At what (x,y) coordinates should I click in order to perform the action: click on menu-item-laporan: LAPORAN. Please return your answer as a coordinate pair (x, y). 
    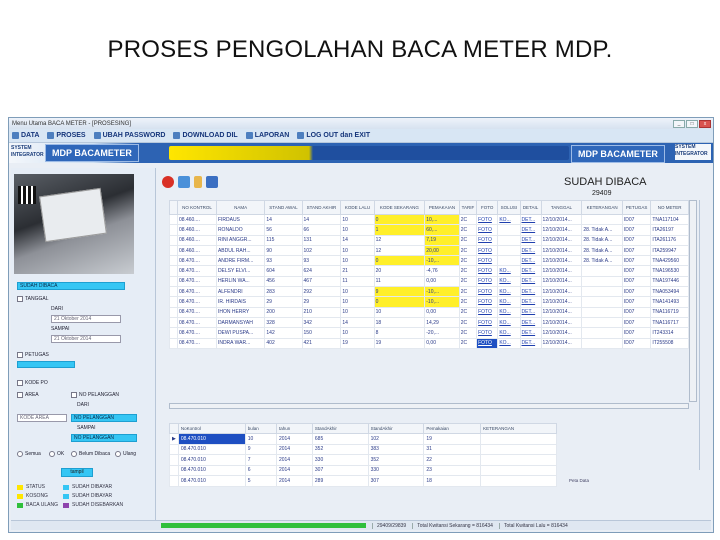
    Looking at the image, I should click on (267, 135).